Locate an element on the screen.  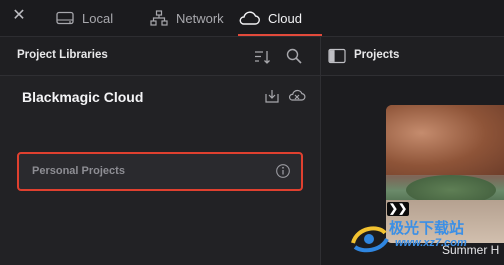
panel-title: Projects is located at coordinates (377, 55).